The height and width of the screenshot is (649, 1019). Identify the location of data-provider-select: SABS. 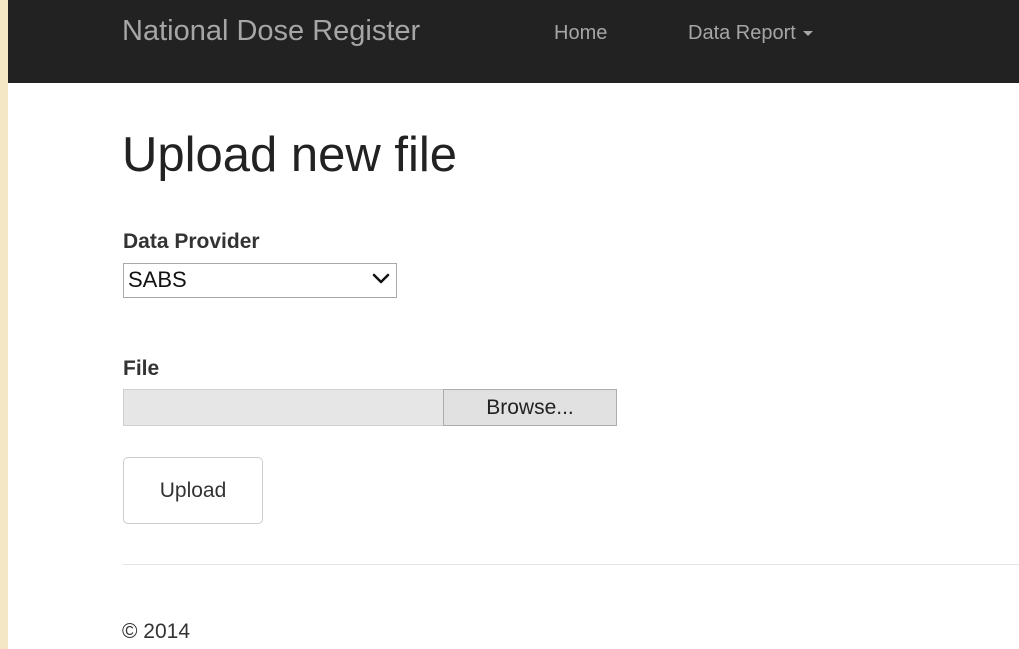
(260, 280).